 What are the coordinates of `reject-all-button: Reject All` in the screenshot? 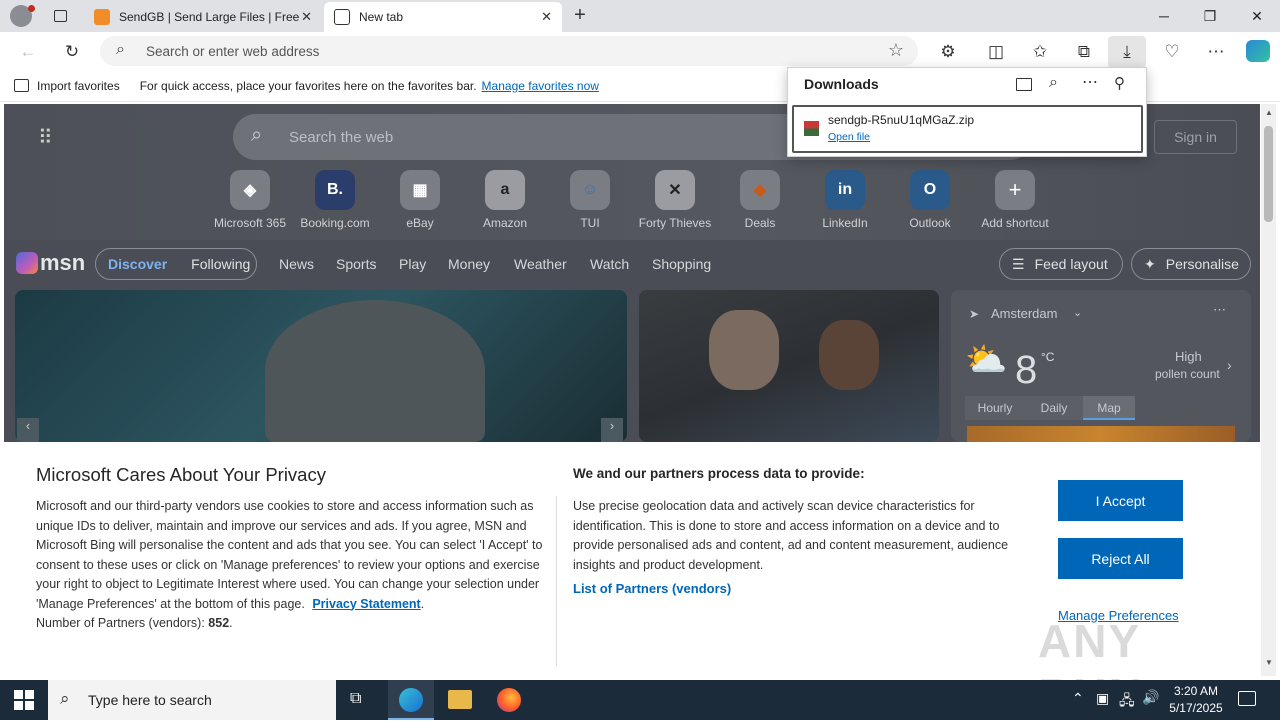 It's located at (1120, 558).